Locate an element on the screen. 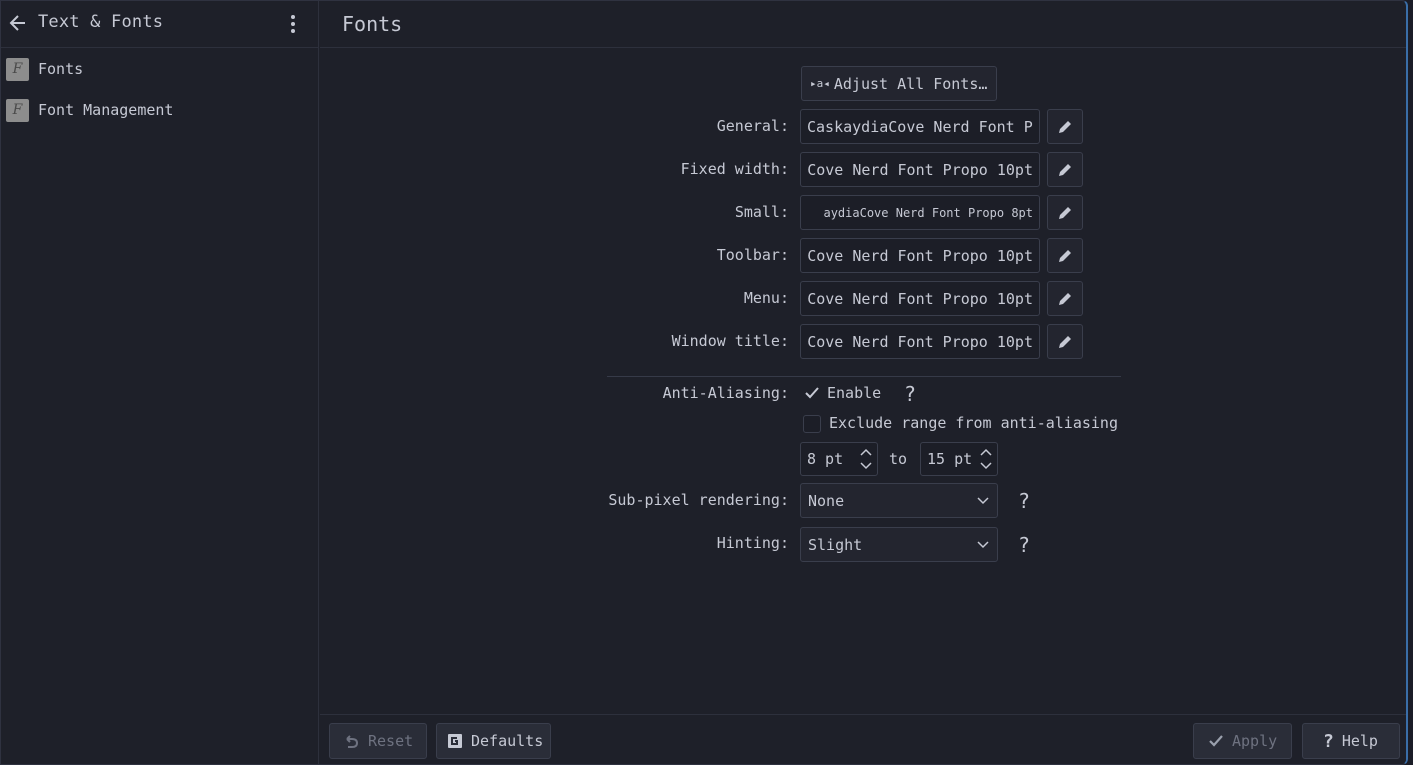 This screenshot has height=765, width=1413. edit-toolbar-font-button is located at coordinates (1065, 255).